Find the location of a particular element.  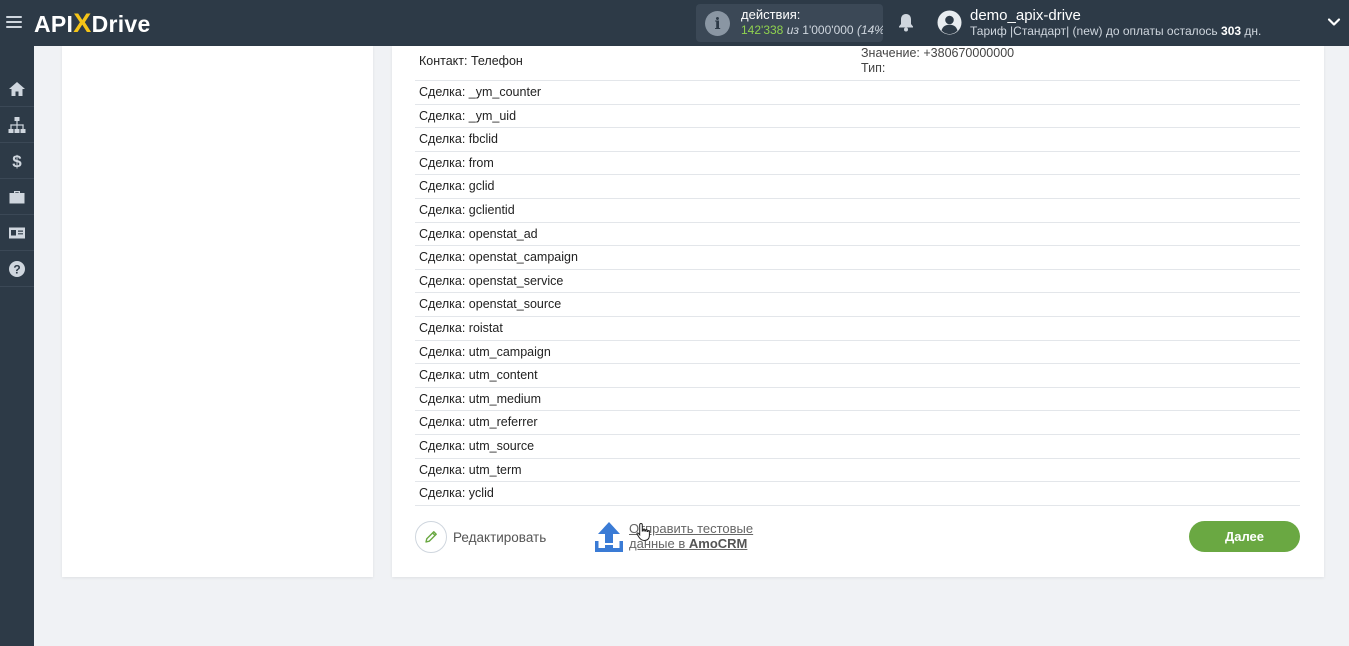

table-row: Сделка: utm_source is located at coordinates (857, 447).